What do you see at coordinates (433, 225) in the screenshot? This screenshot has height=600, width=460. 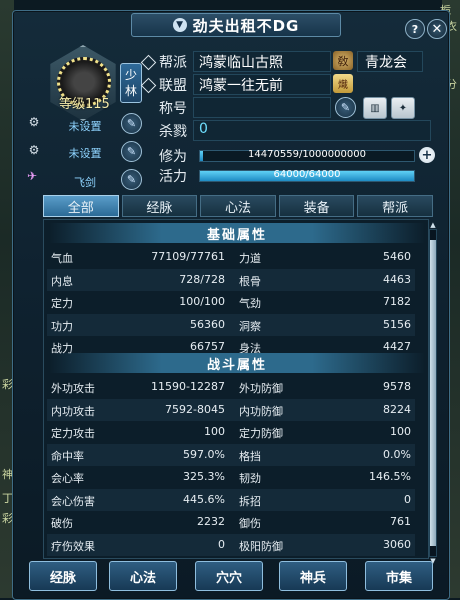 I see `scroll-up-icon: ▲` at bounding box center [433, 225].